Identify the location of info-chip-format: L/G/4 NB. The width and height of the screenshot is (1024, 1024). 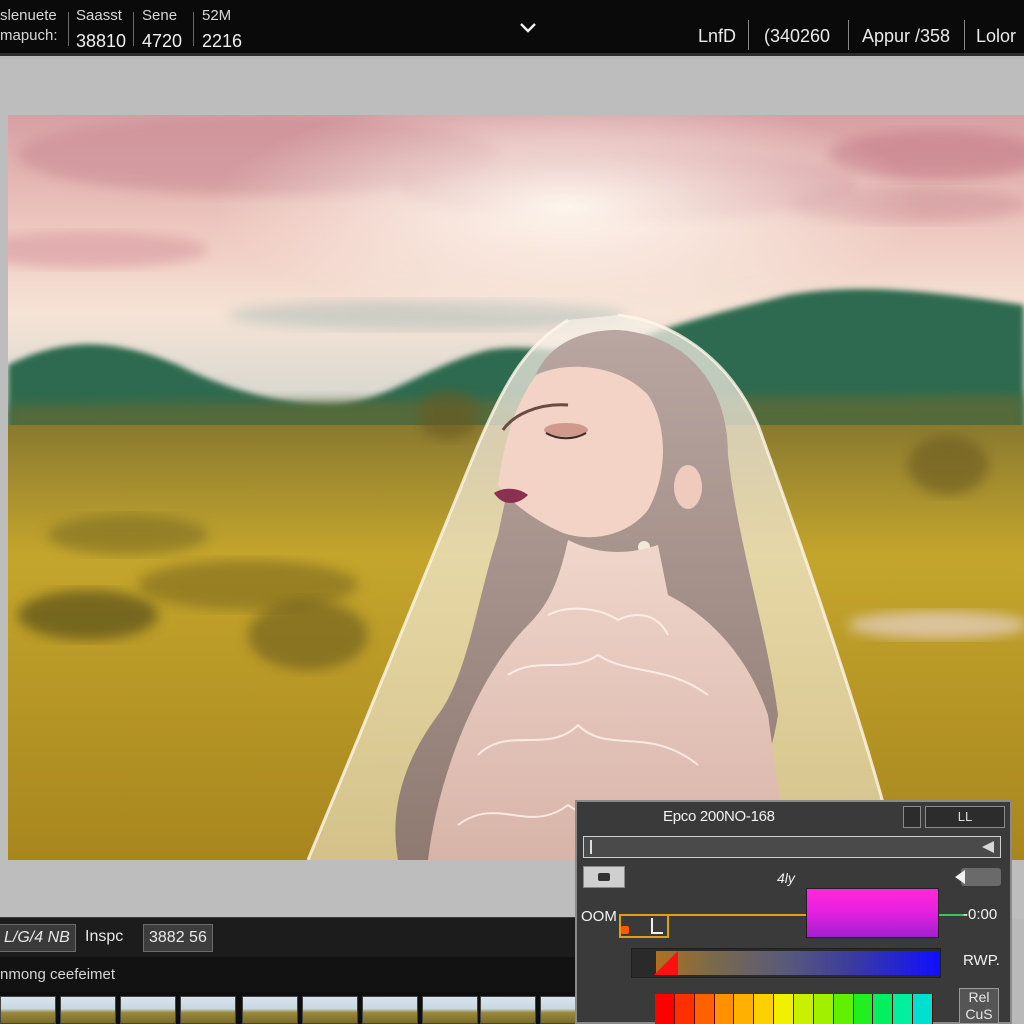
(38, 938).